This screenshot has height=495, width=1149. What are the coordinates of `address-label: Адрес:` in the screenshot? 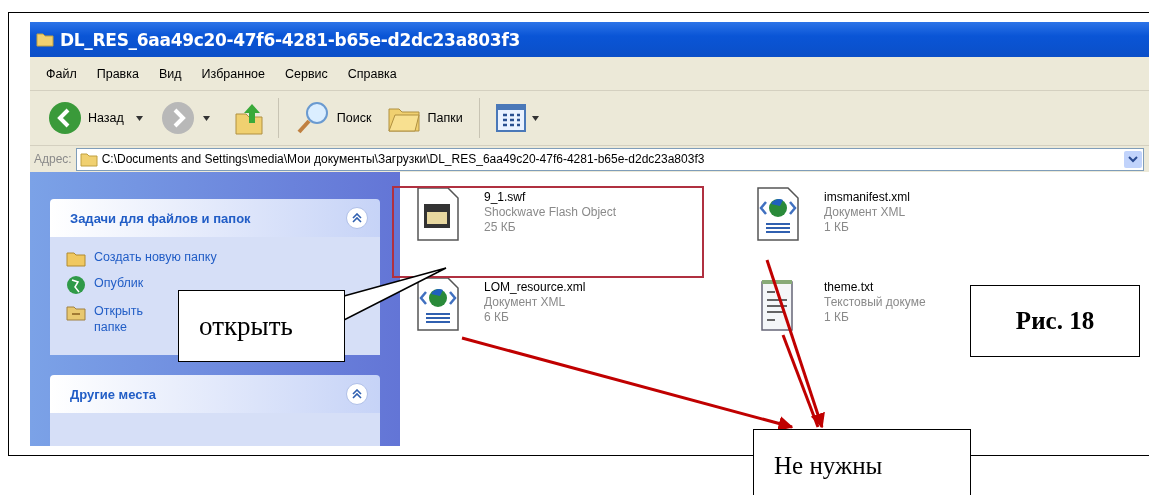 It's located at (53, 159).